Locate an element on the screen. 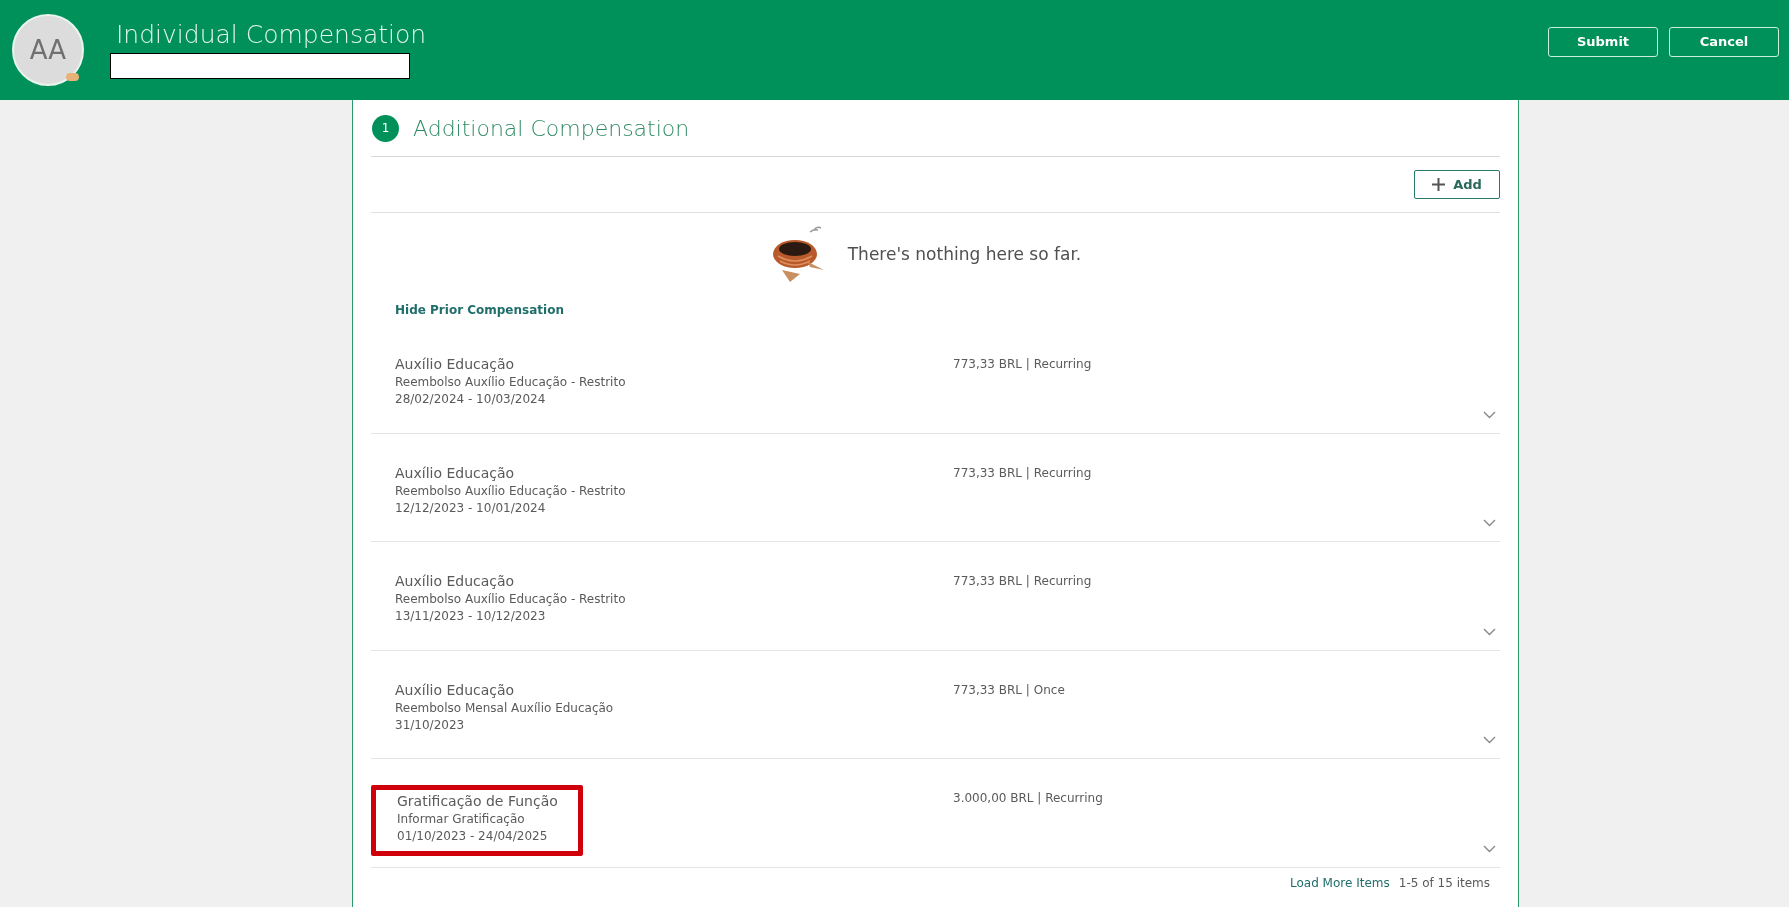 This screenshot has width=1789, height=907. item-amount: 773,33 BRL | Once is located at coordinates (1008, 690).